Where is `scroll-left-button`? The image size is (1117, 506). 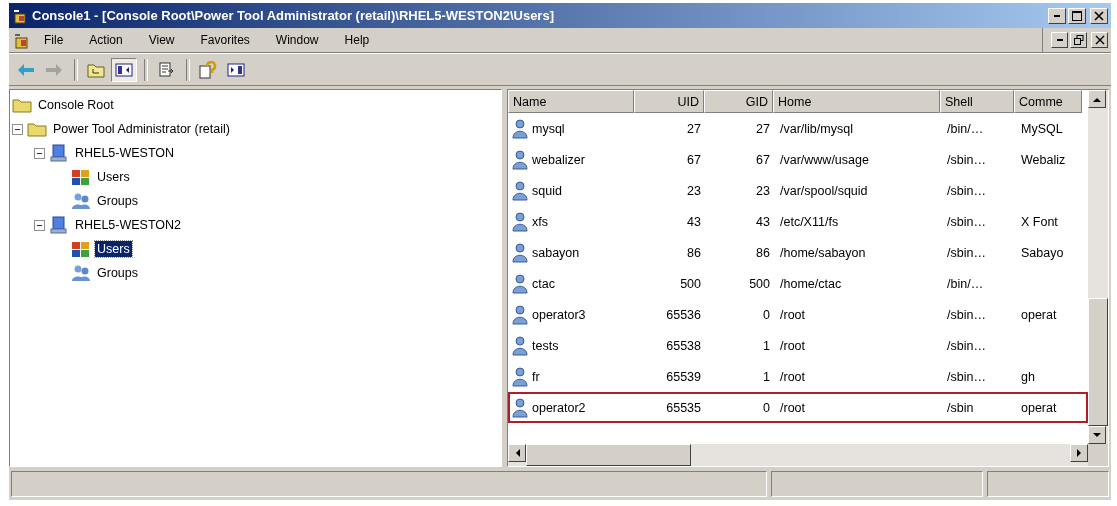 scroll-left-button is located at coordinates (517, 453).